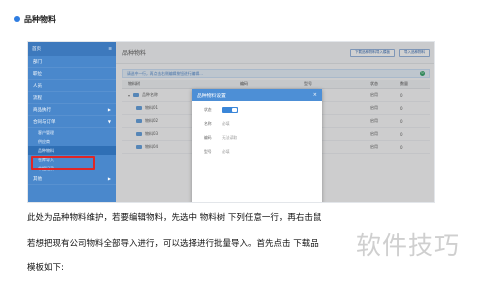  I want to click on form-row-status: 状态, so click(257, 110).